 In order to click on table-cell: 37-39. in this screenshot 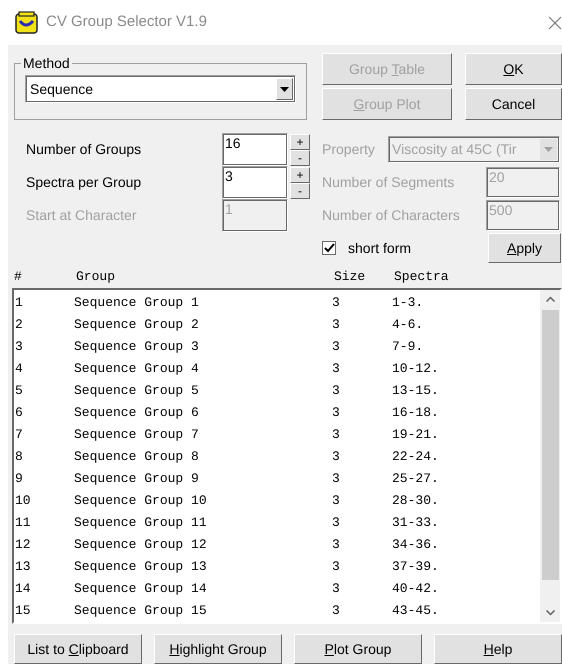, I will do `click(415, 566)`.